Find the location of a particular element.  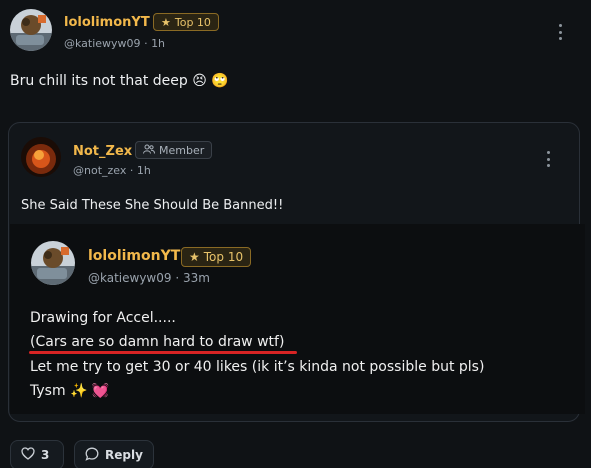

like-button: 3 is located at coordinates (37, 454).